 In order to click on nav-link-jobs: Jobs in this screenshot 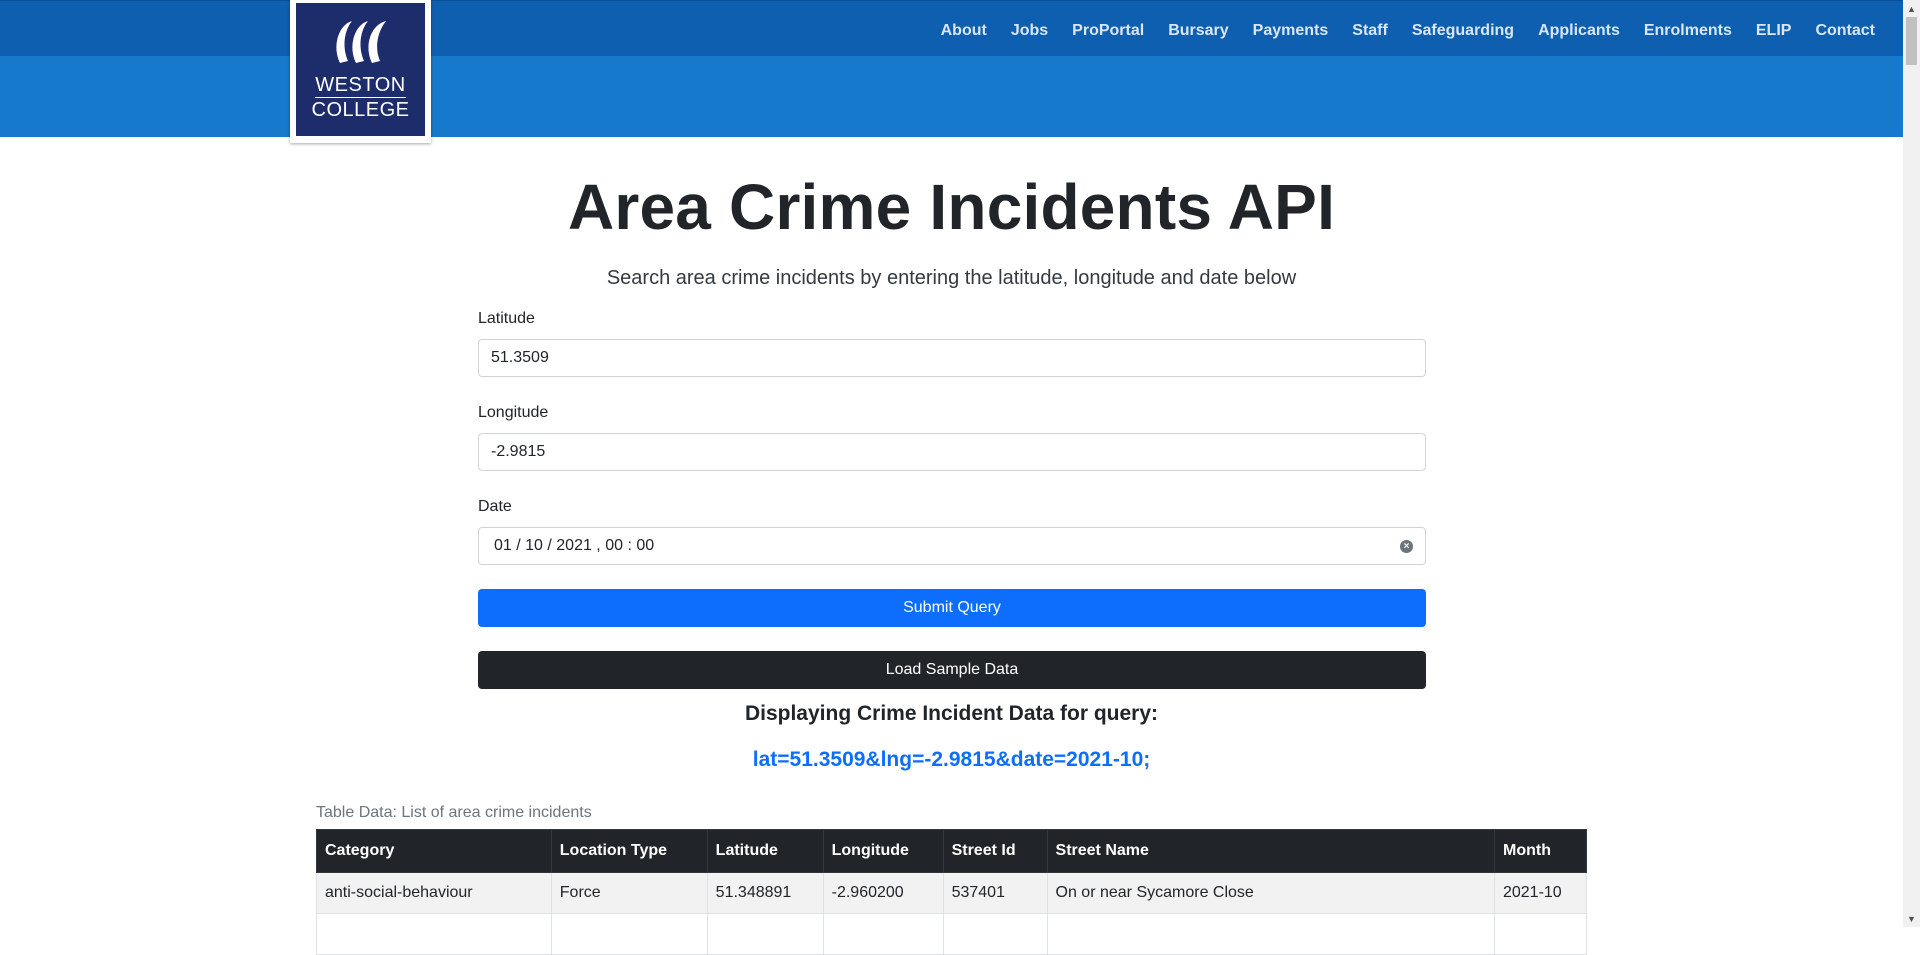, I will do `click(1029, 31)`.